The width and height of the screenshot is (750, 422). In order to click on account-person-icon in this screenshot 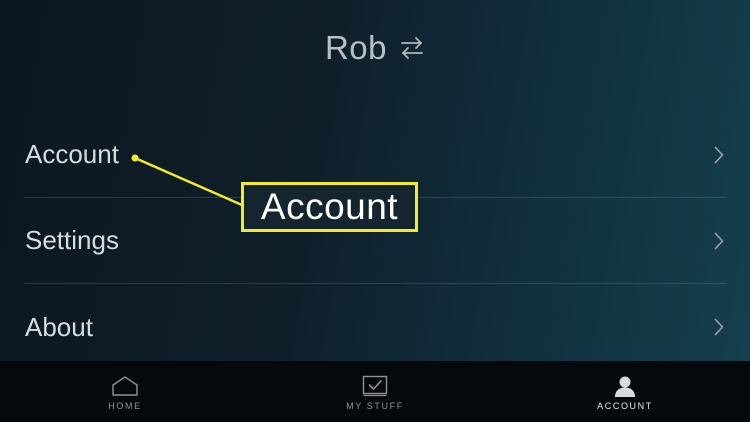, I will do `click(625, 386)`.